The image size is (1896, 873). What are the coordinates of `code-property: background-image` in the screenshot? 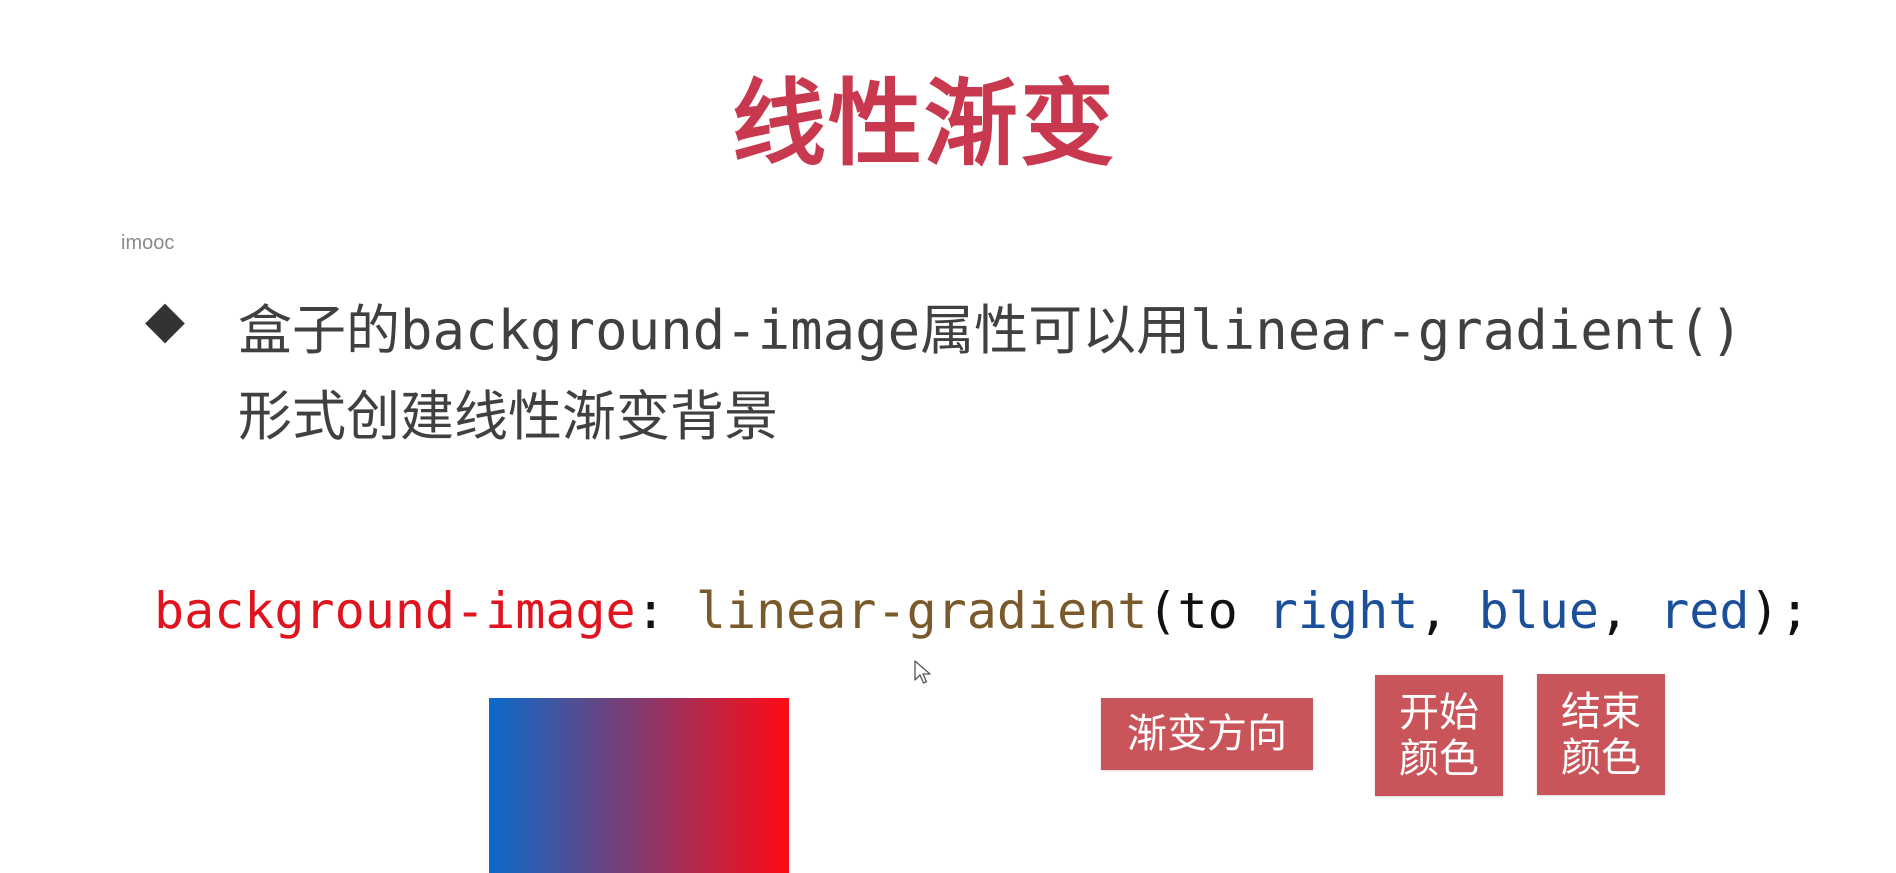 It's located at (395, 611).